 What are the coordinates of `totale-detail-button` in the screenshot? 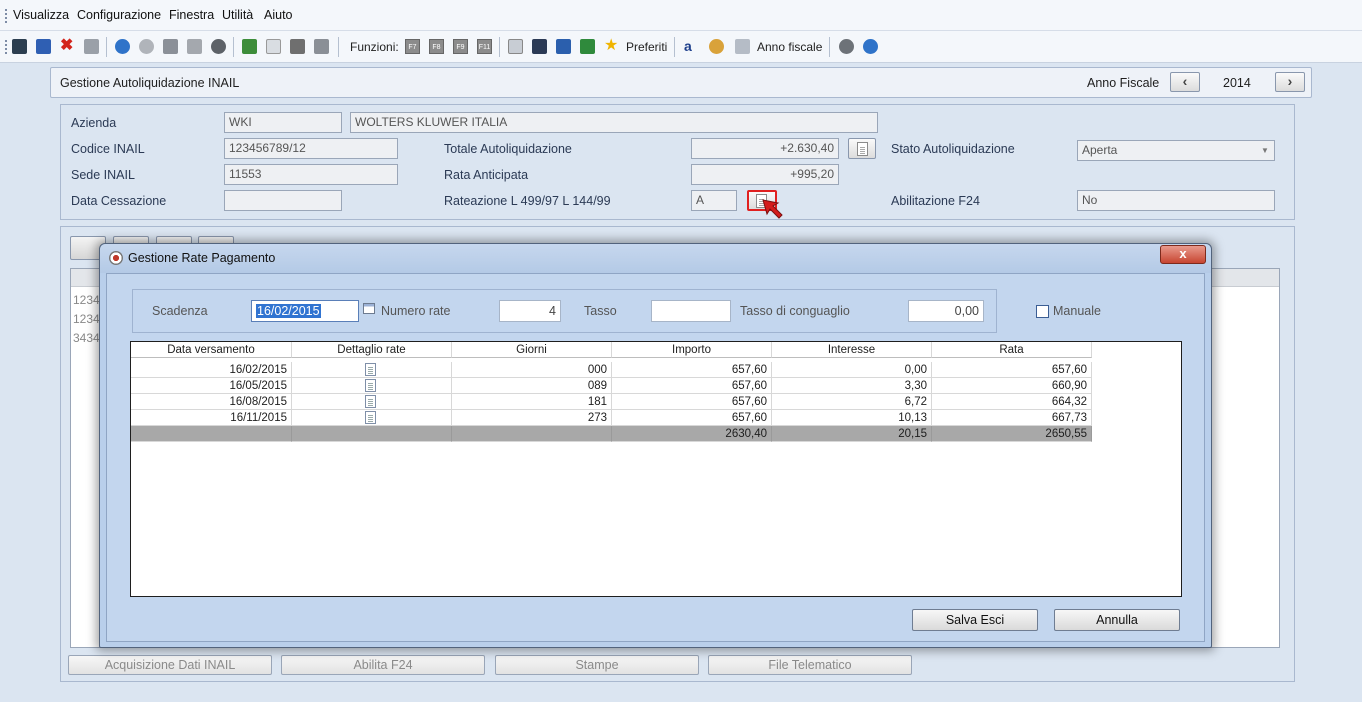 It's located at (862, 148).